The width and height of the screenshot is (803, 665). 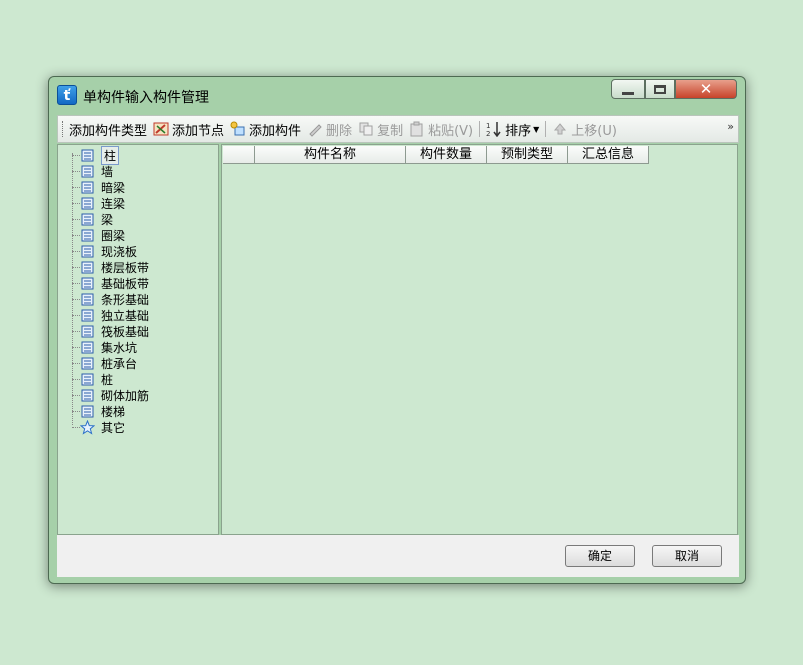 What do you see at coordinates (518, 131) in the screenshot?
I see `sort-label: 排序` at bounding box center [518, 131].